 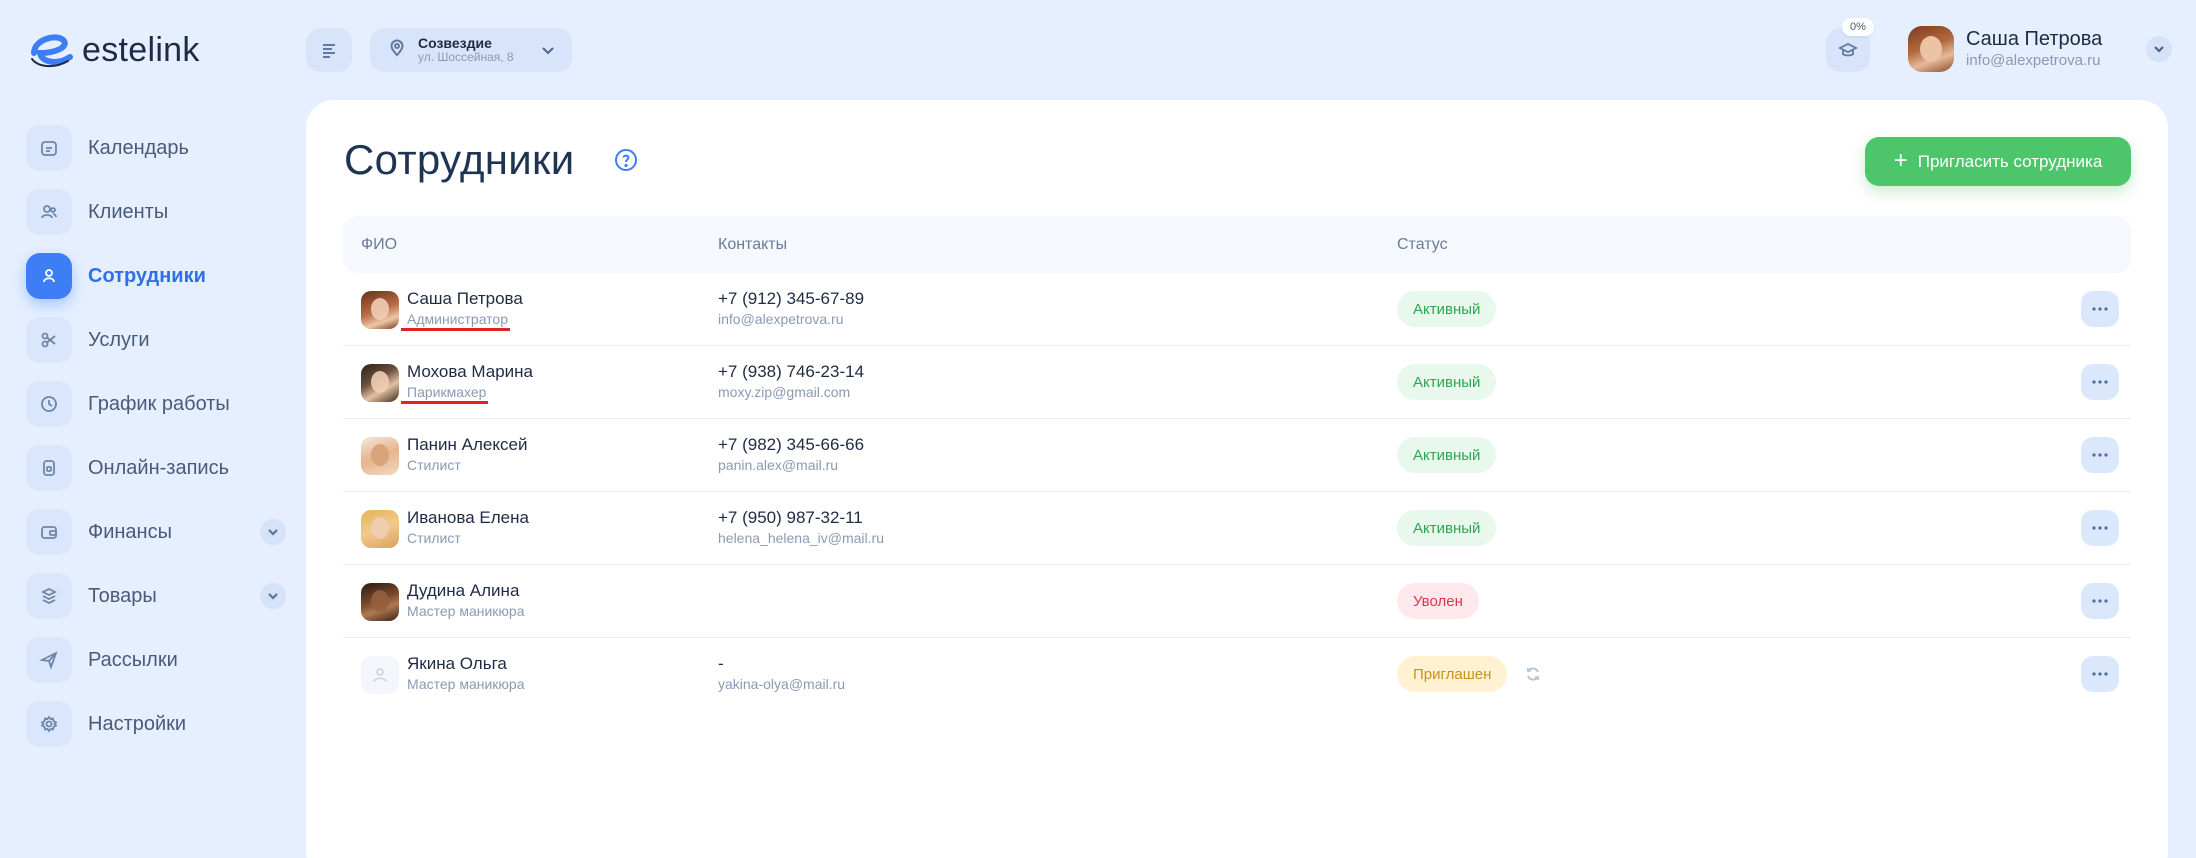 I want to click on sidebar-item-clients: Клиенты, so click(x=156, y=212).